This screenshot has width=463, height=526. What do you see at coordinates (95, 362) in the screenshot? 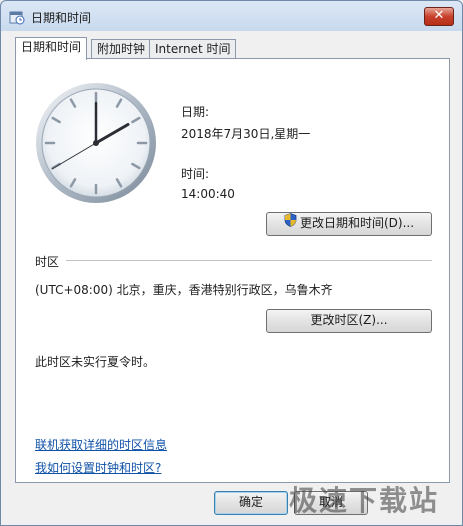
I see `dst-note: 此时区未实行夏令时。` at bounding box center [95, 362].